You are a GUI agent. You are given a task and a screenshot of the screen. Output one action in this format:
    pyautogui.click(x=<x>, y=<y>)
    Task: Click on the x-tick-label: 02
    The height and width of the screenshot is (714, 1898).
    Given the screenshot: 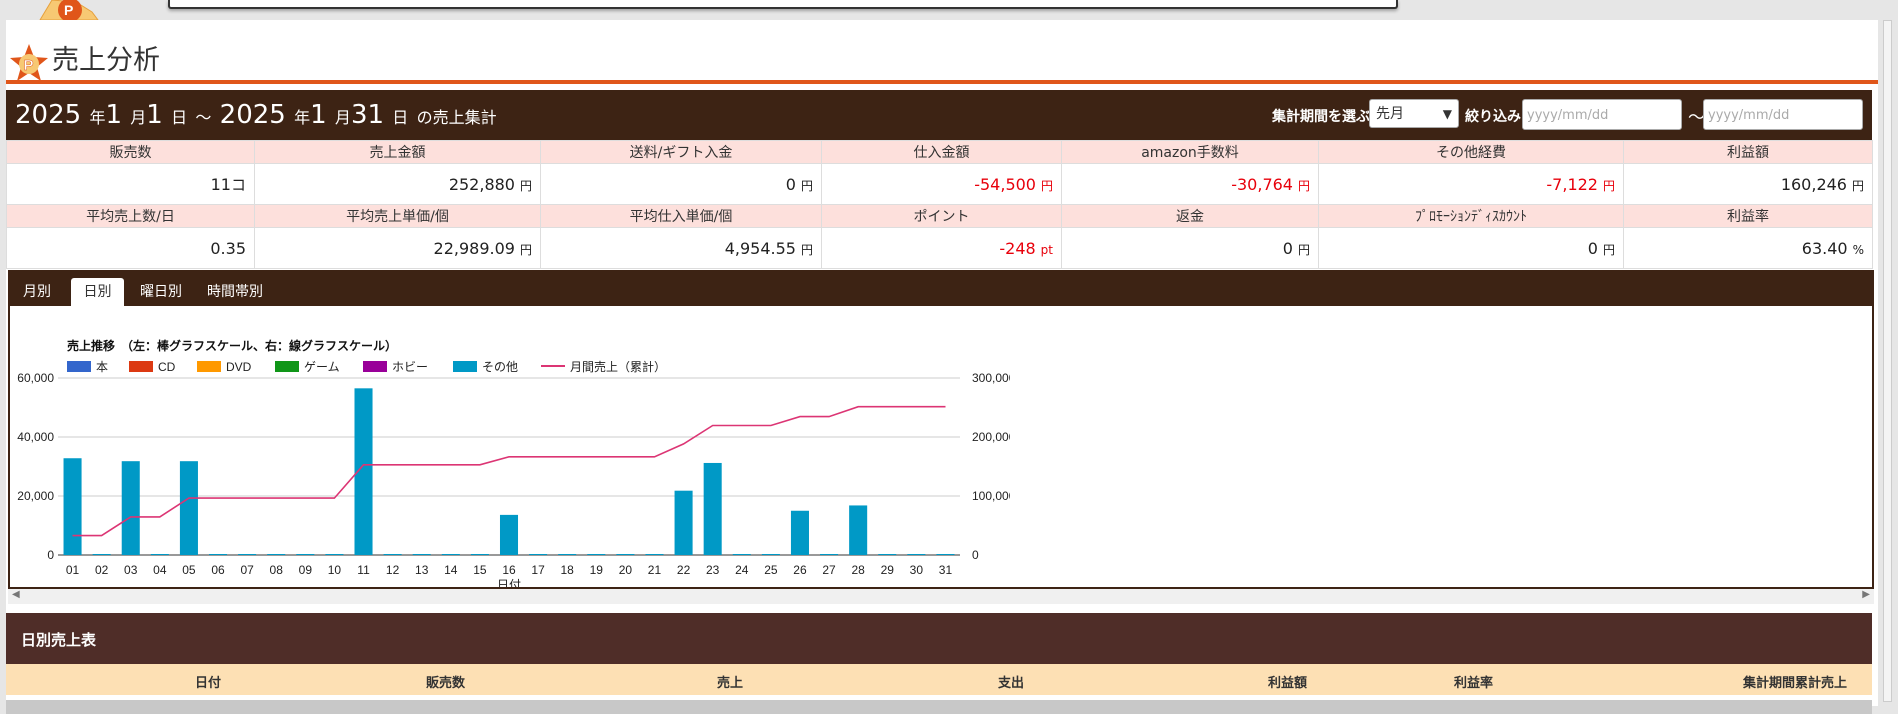 What is the action you would take?
    pyautogui.click(x=102, y=570)
    